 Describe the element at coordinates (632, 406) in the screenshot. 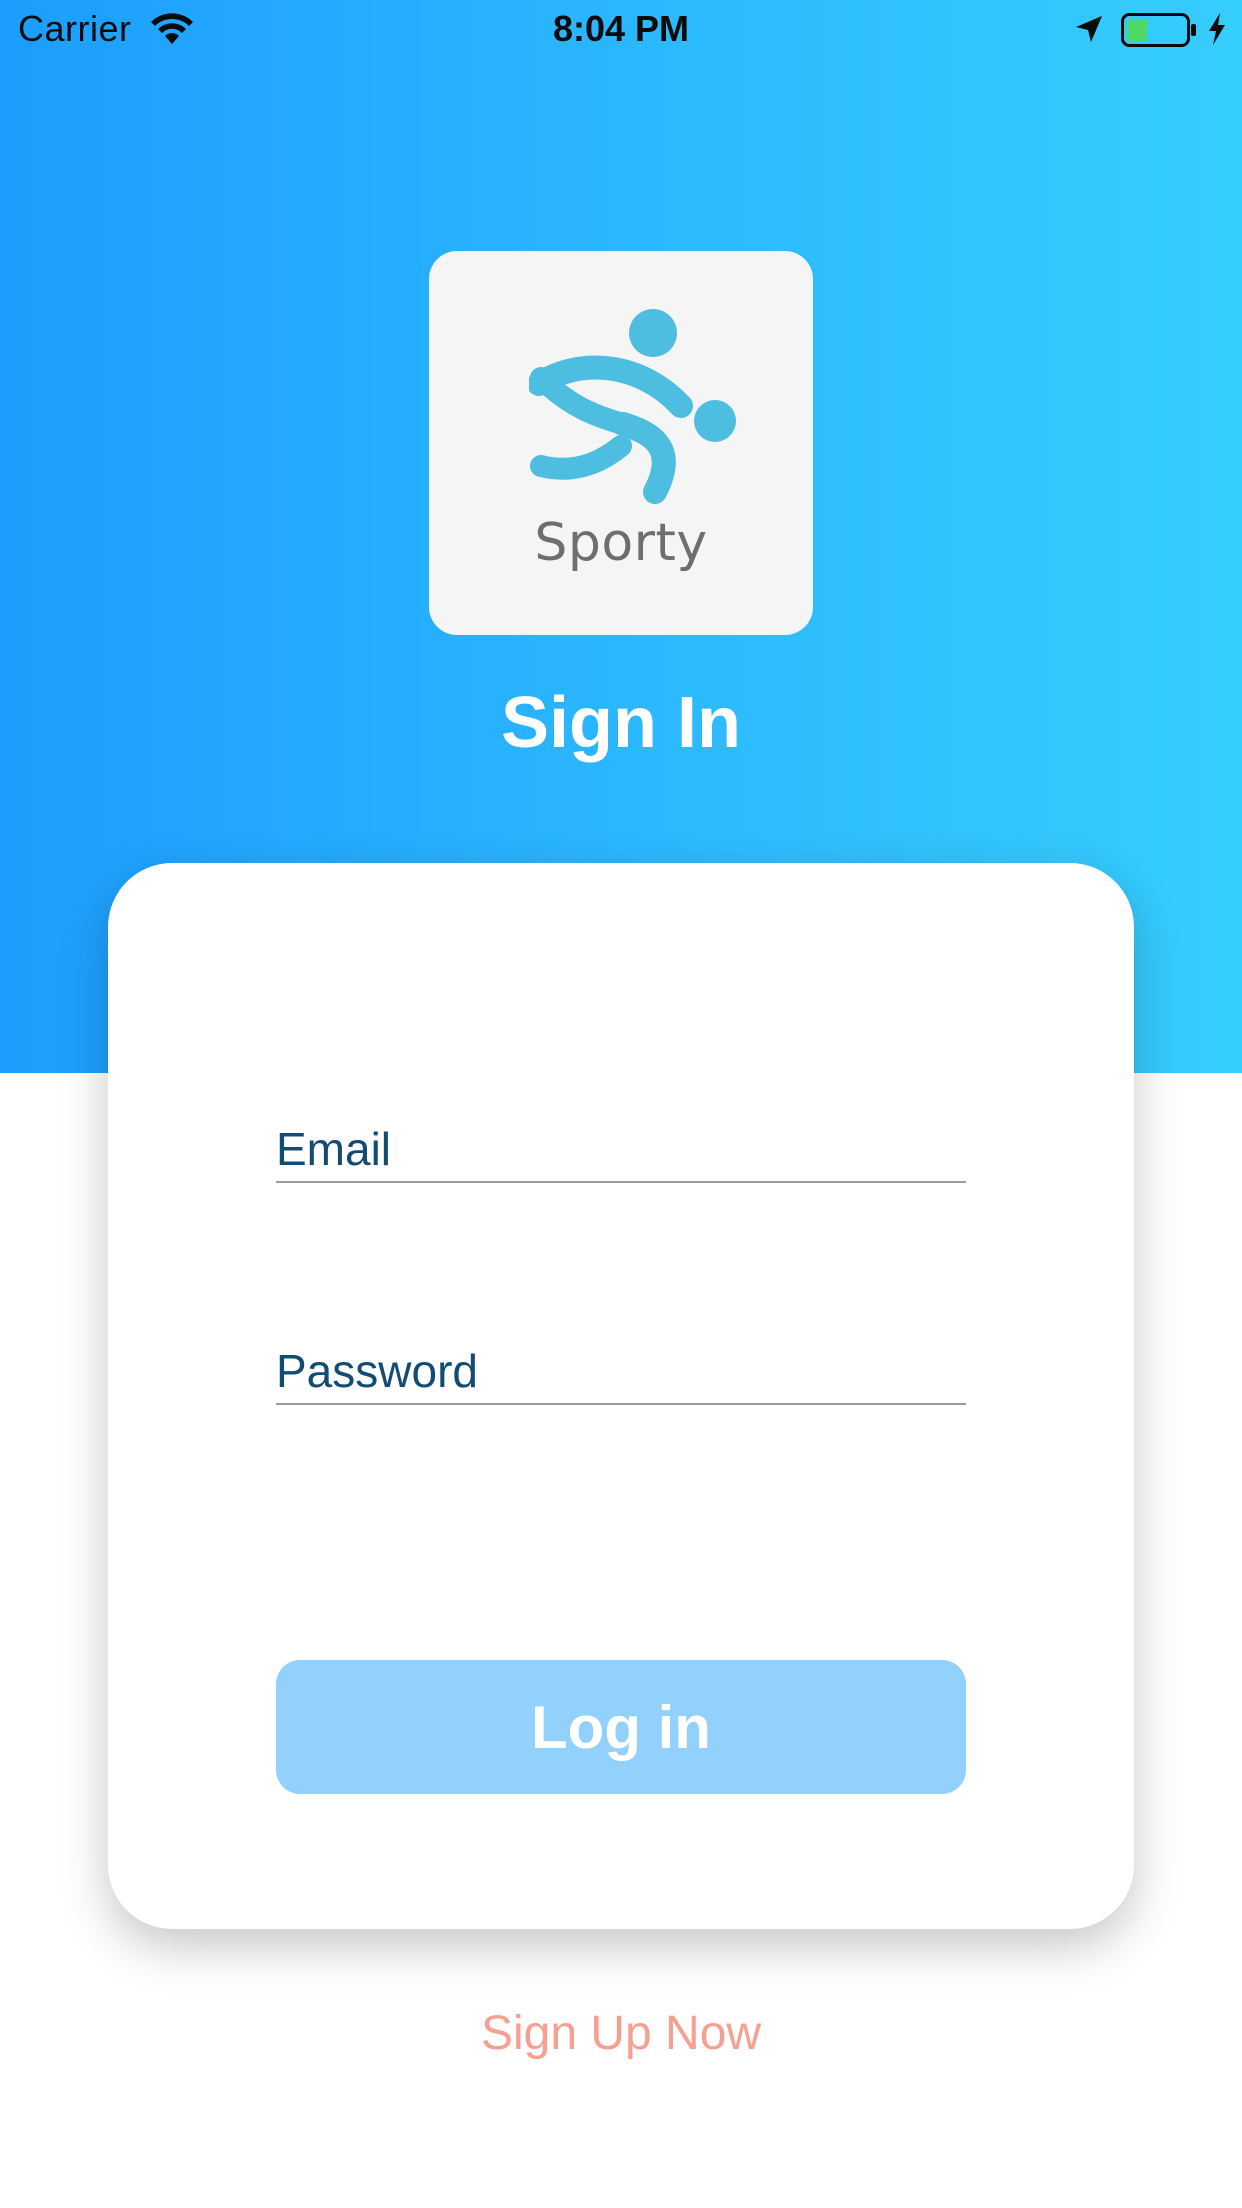

I see `sporty-player-icon` at that location.